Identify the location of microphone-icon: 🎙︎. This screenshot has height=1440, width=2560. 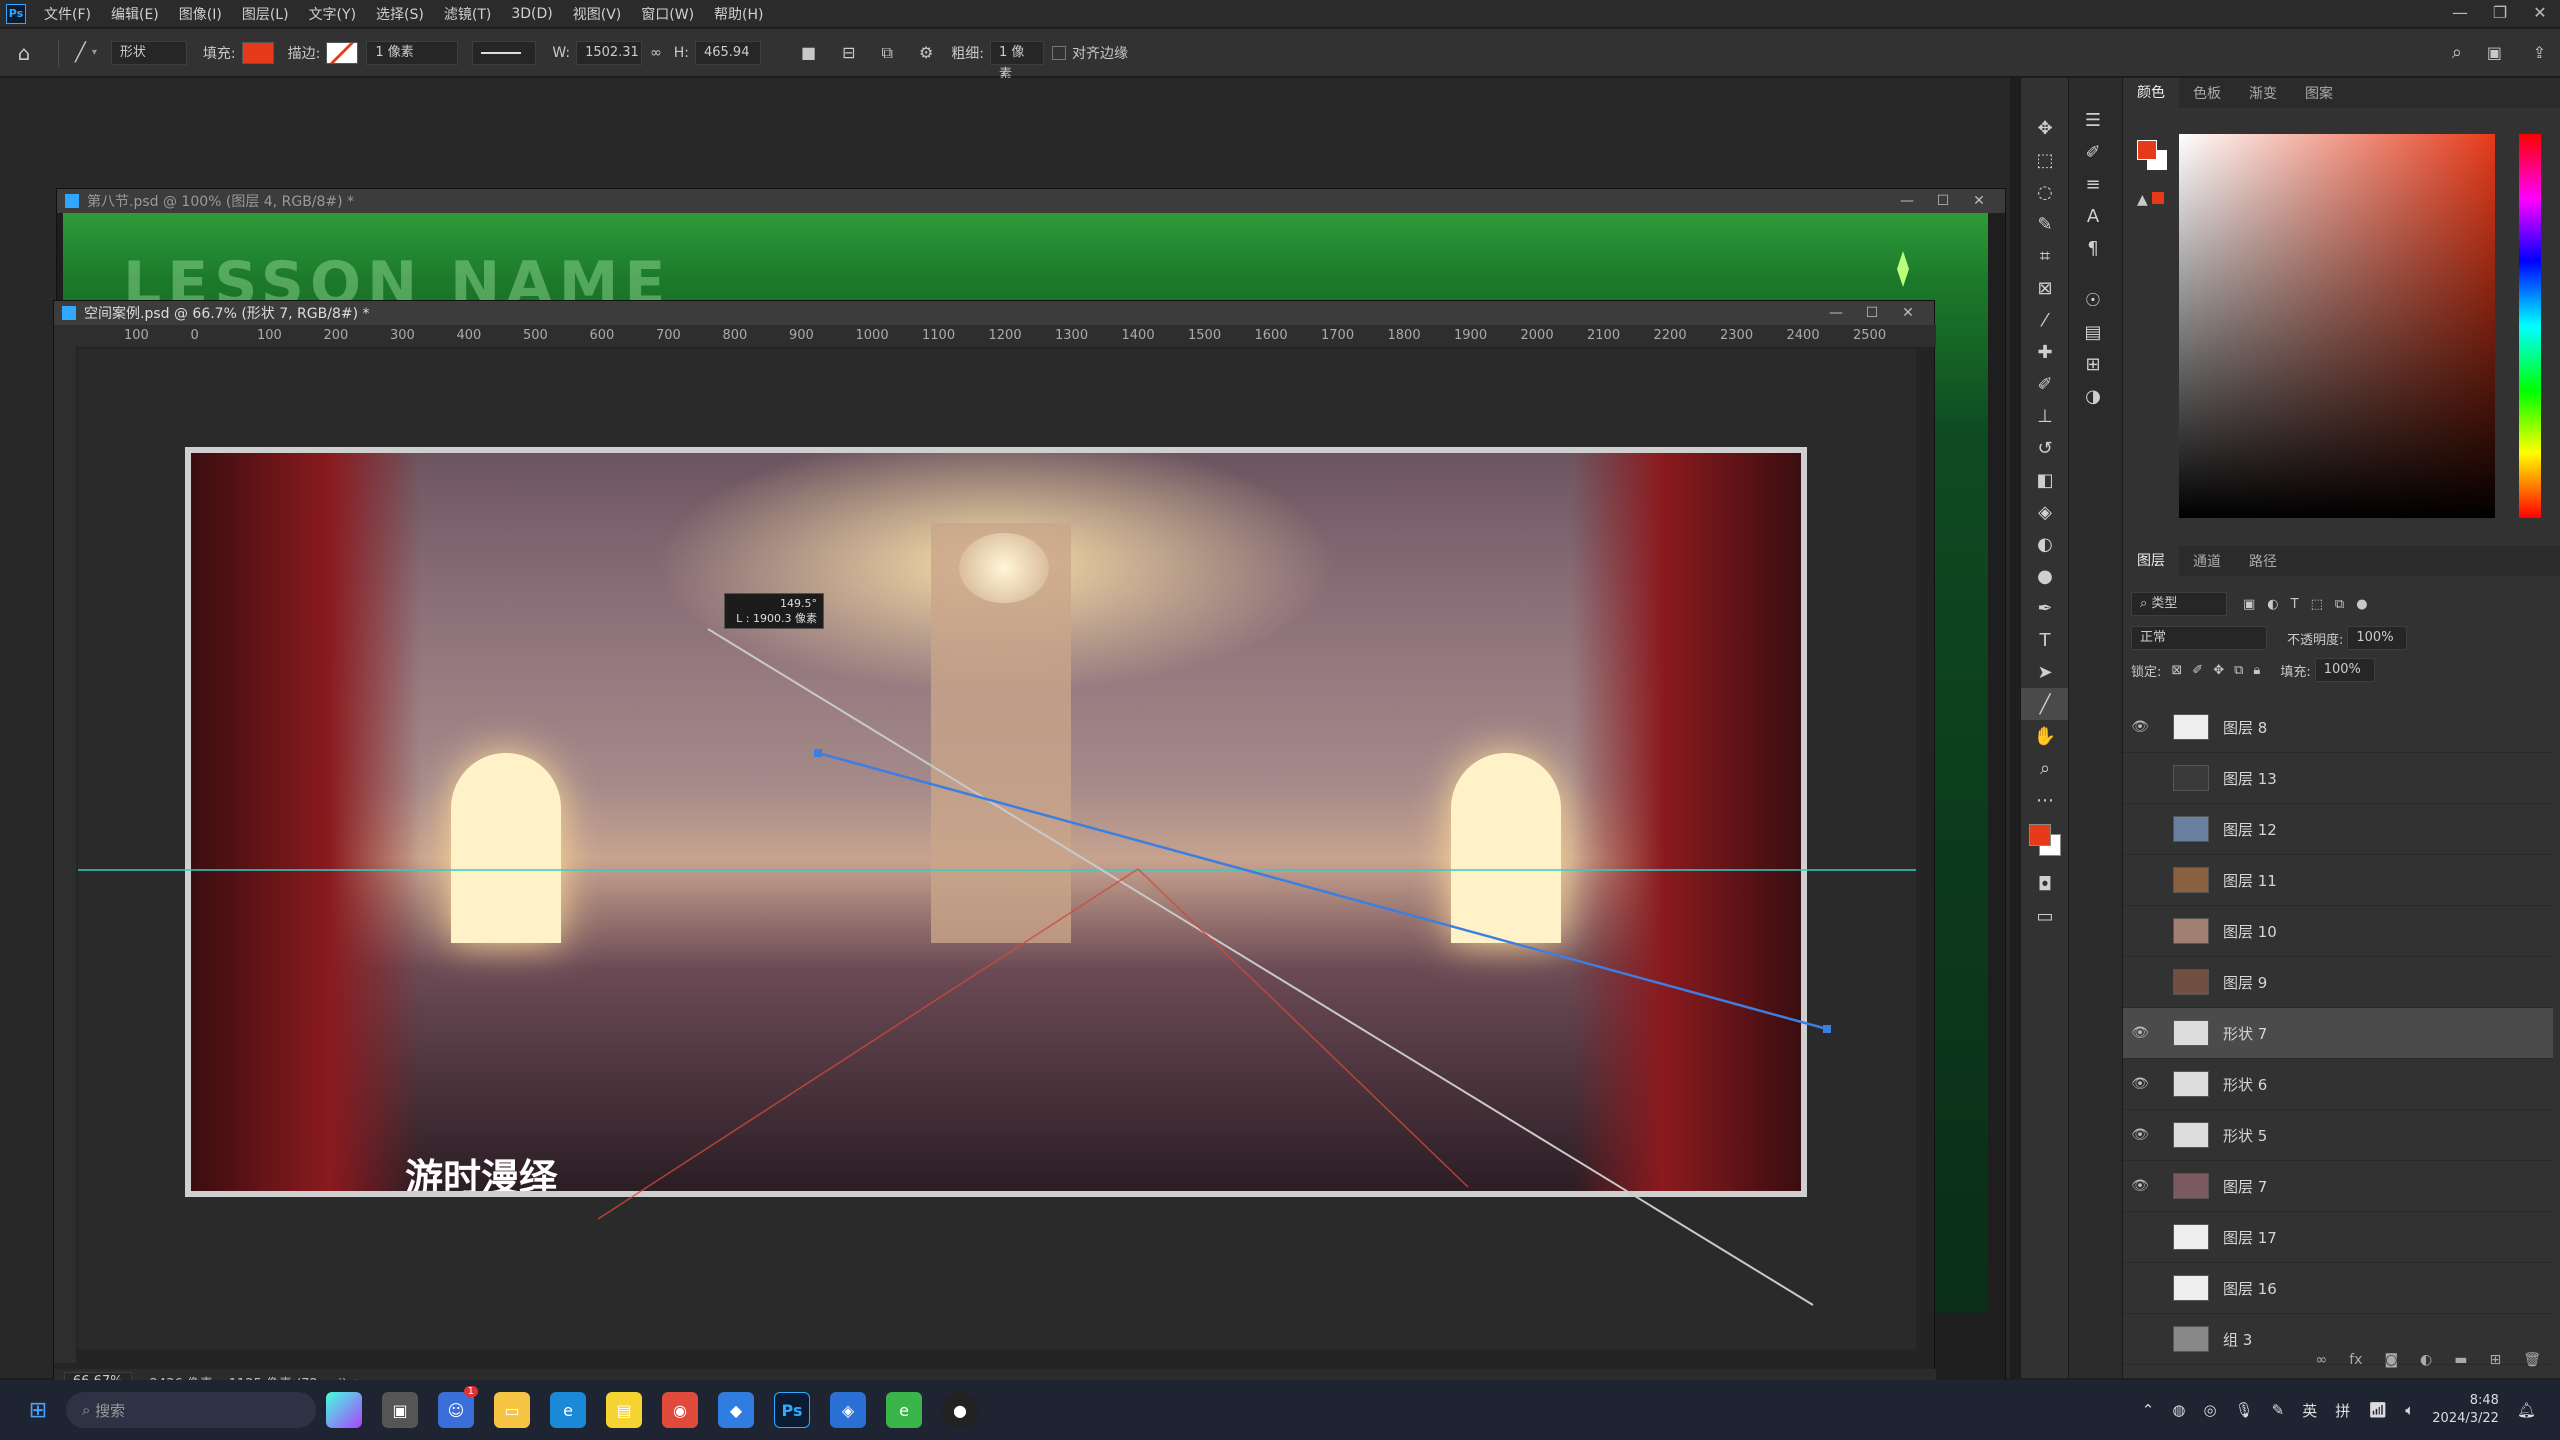
(2244, 1410).